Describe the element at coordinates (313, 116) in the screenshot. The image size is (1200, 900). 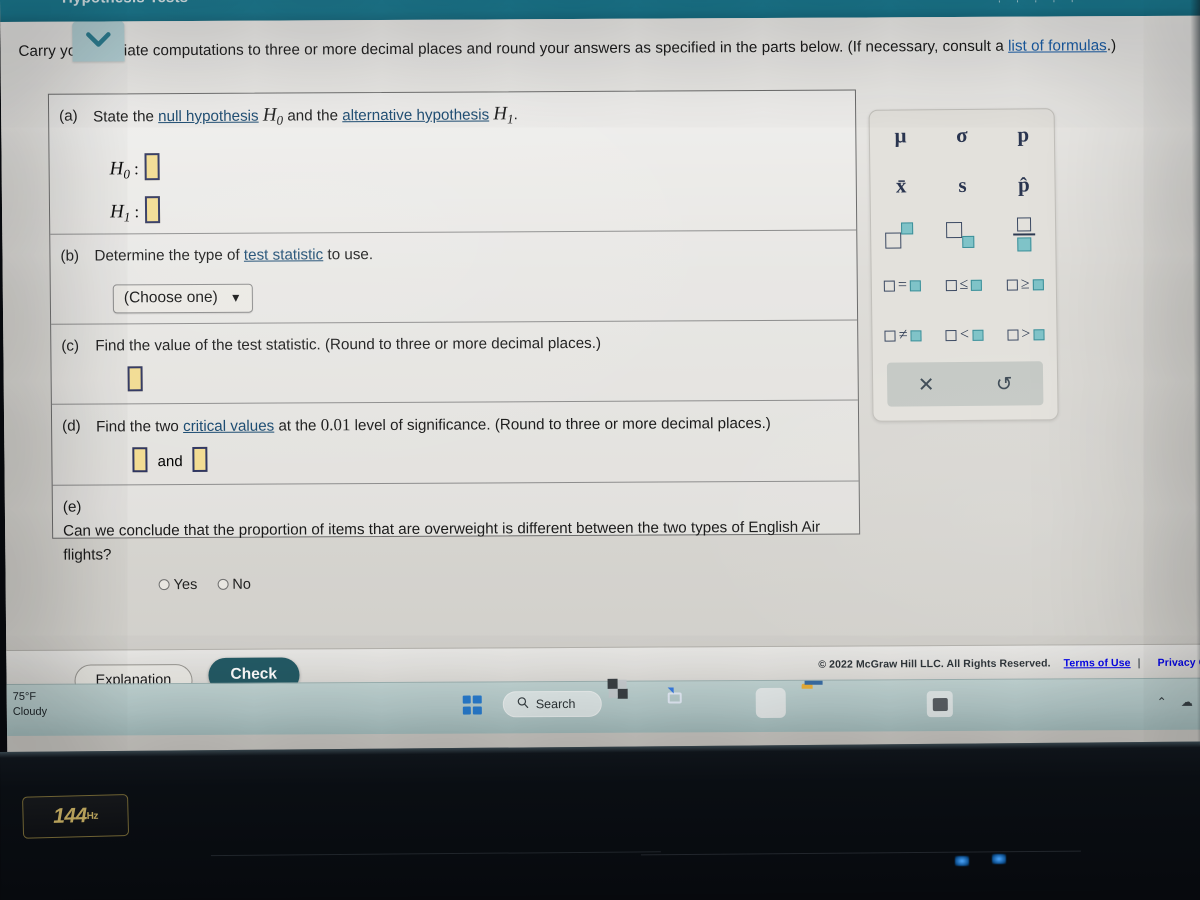
I see `part-a-text-2: and the` at that location.